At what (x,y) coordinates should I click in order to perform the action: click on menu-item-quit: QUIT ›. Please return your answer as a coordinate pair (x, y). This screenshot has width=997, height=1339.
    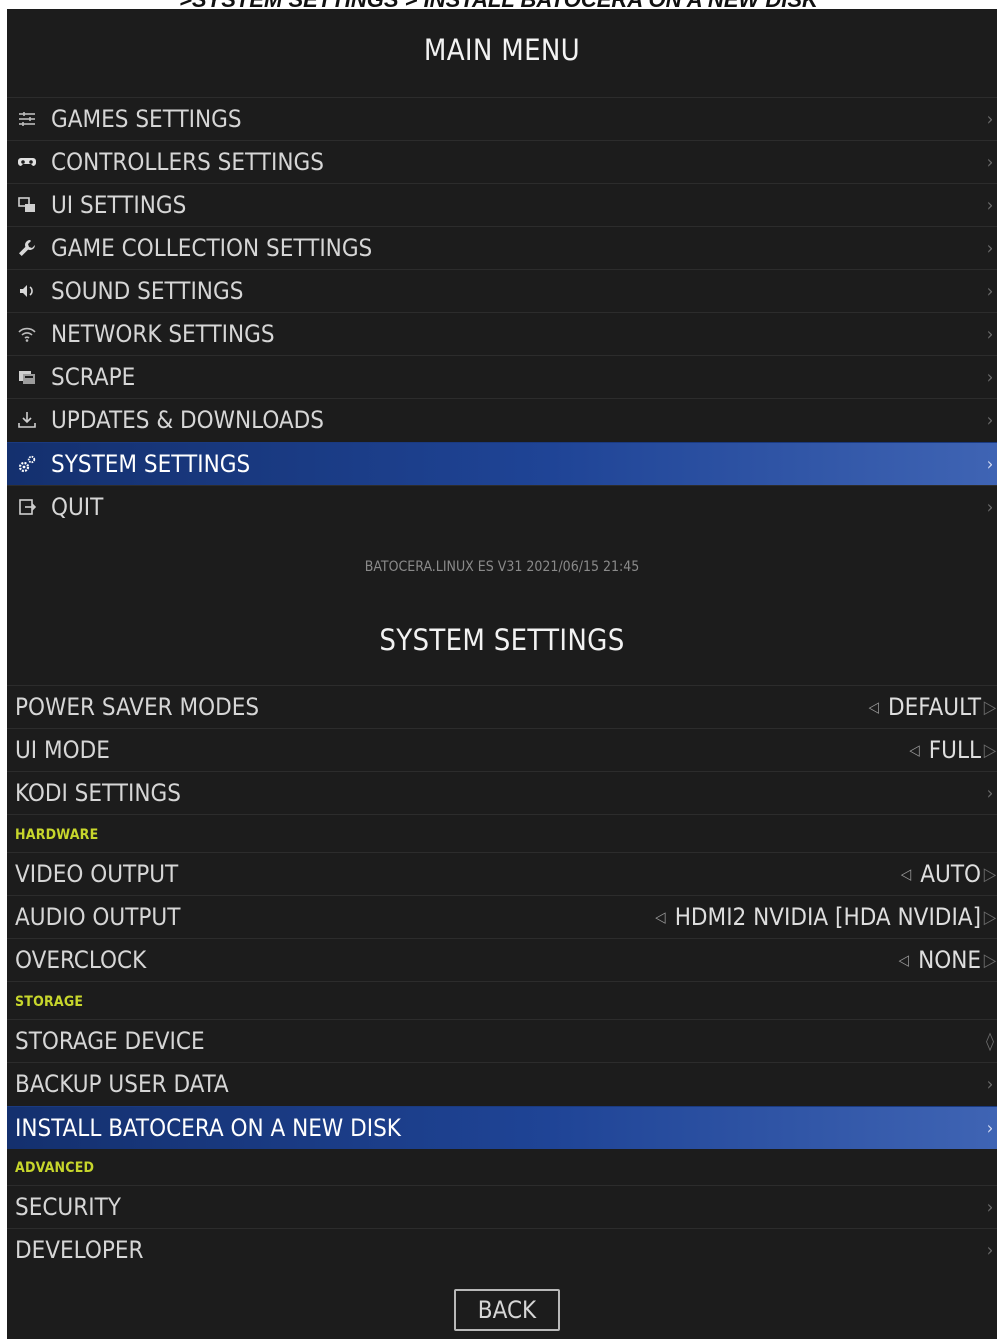
    Looking at the image, I should click on (502, 506).